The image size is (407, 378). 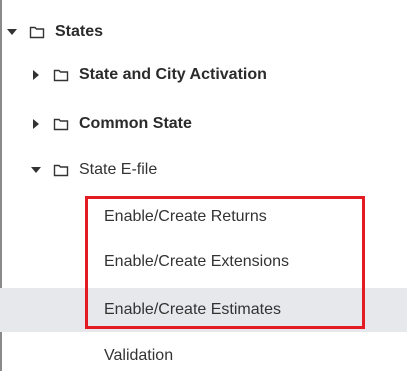 I want to click on tree-node-states: States, so click(x=203, y=32).